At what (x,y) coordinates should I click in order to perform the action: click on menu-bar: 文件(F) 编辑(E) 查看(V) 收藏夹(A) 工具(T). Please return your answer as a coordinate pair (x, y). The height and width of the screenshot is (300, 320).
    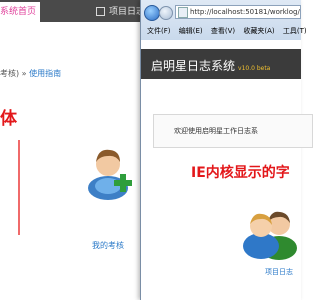
    Looking at the image, I should click on (224, 31).